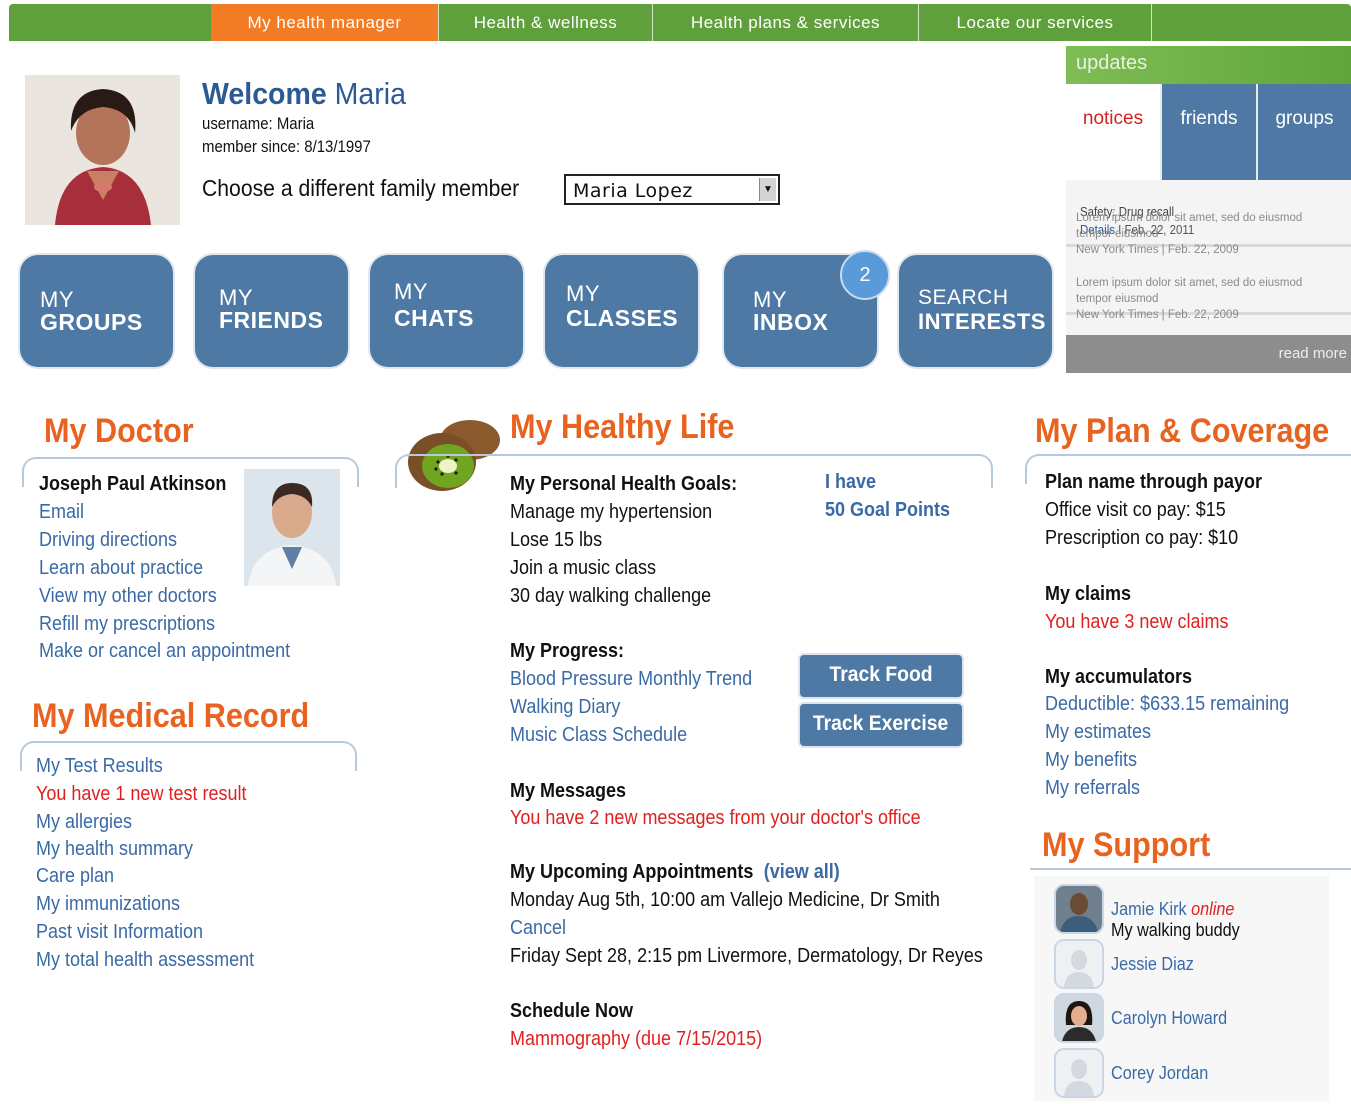  Describe the element at coordinates (102, 150) in the screenshot. I see `profile-photo` at that location.